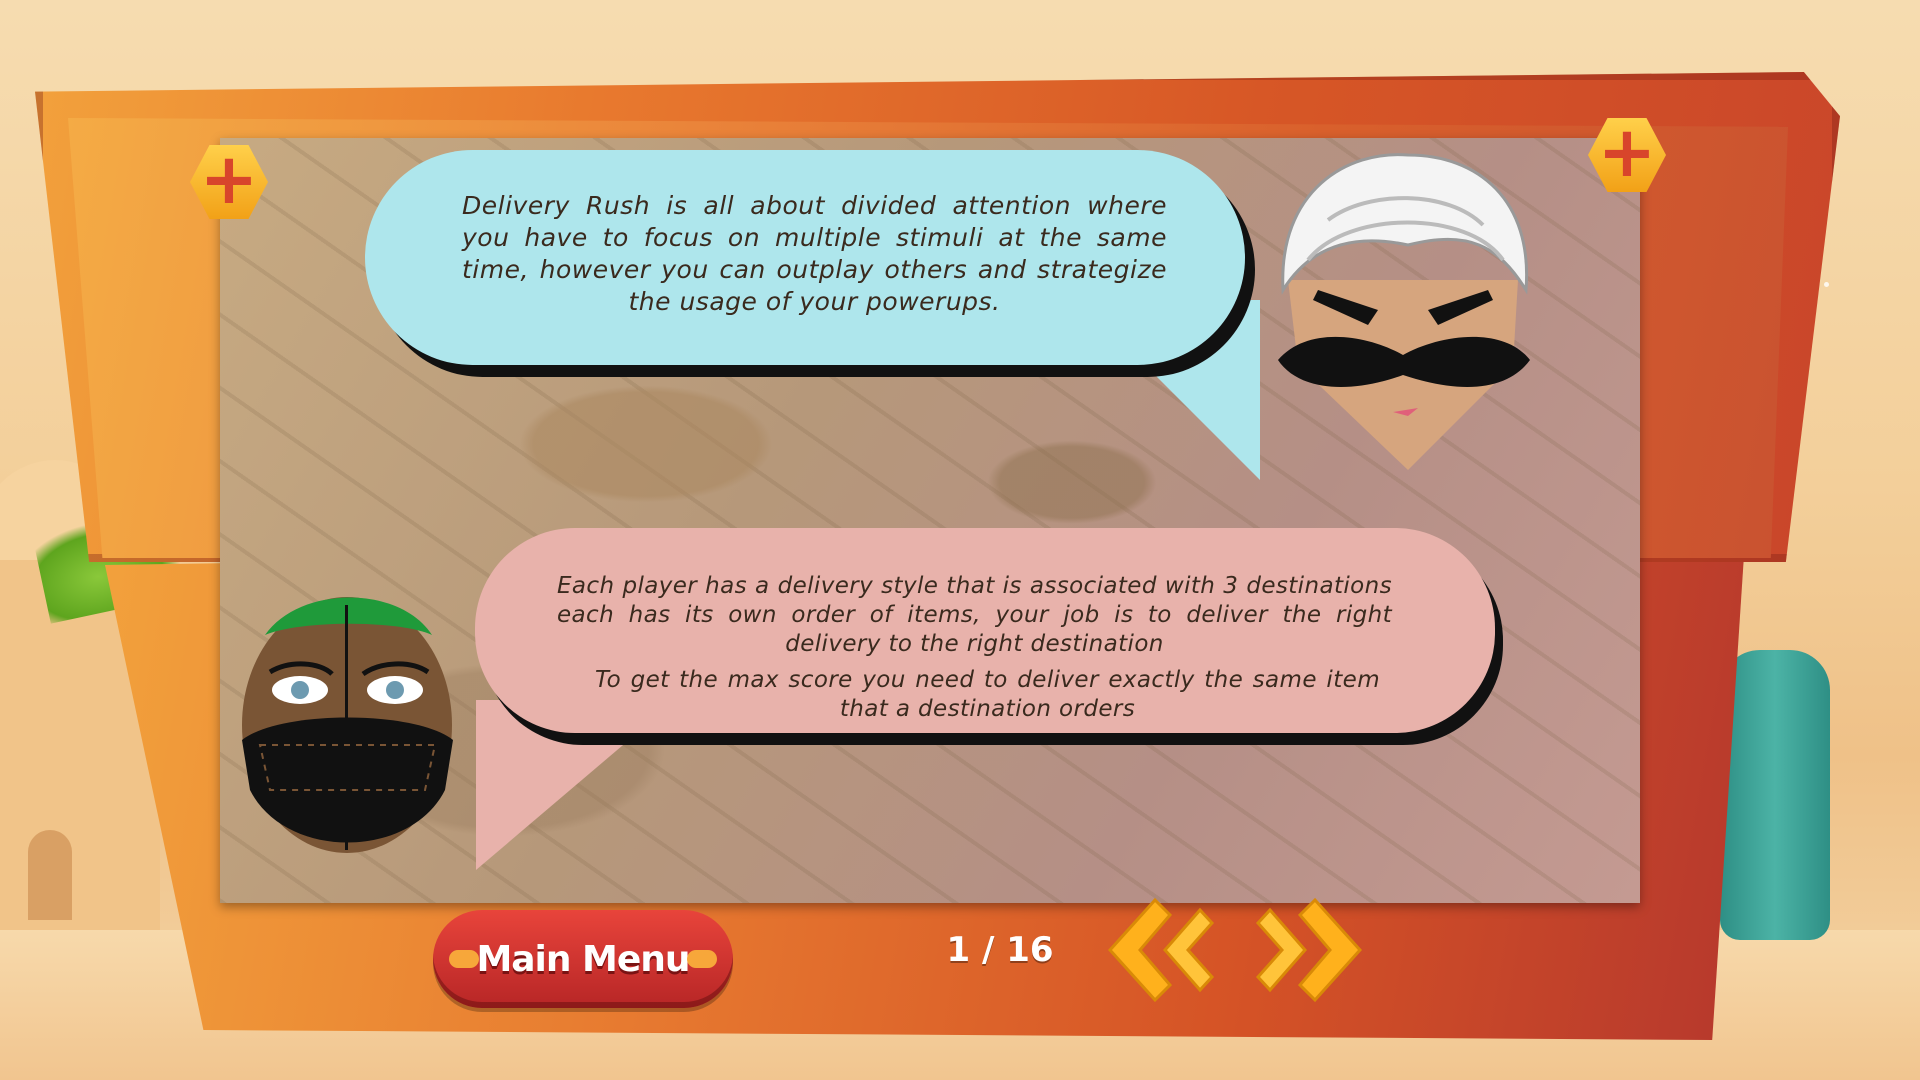 This screenshot has width=1920, height=1080. What do you see at coordinates (1775, 795) in the screenshot?
I see `background-vase` at bounding box center [1775, 795].